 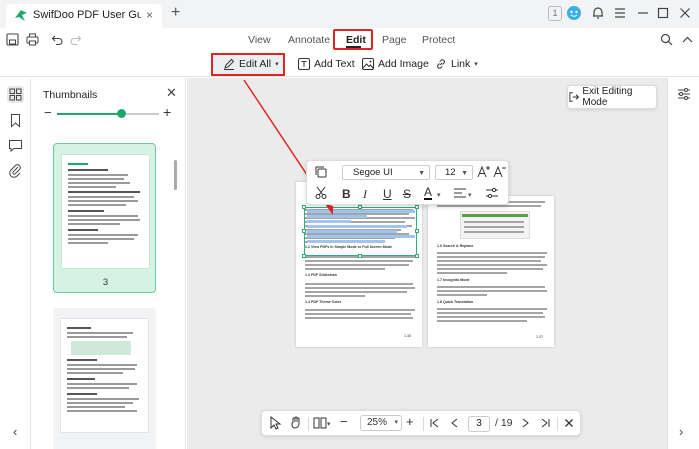 I want to click on add-image-button: Add Image, so click(x=395, y=64).